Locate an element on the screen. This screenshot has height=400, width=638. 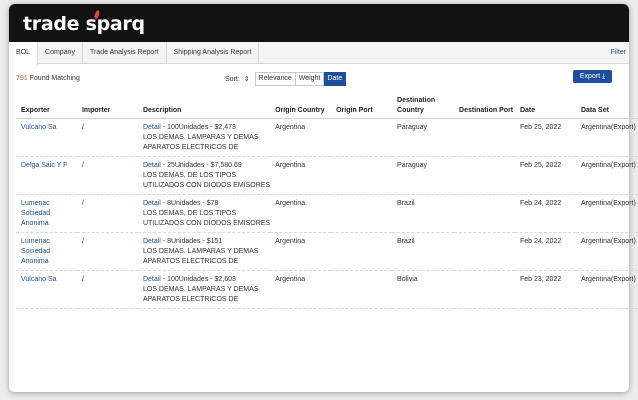
header-date: Date is located at coordinates (545, 105).